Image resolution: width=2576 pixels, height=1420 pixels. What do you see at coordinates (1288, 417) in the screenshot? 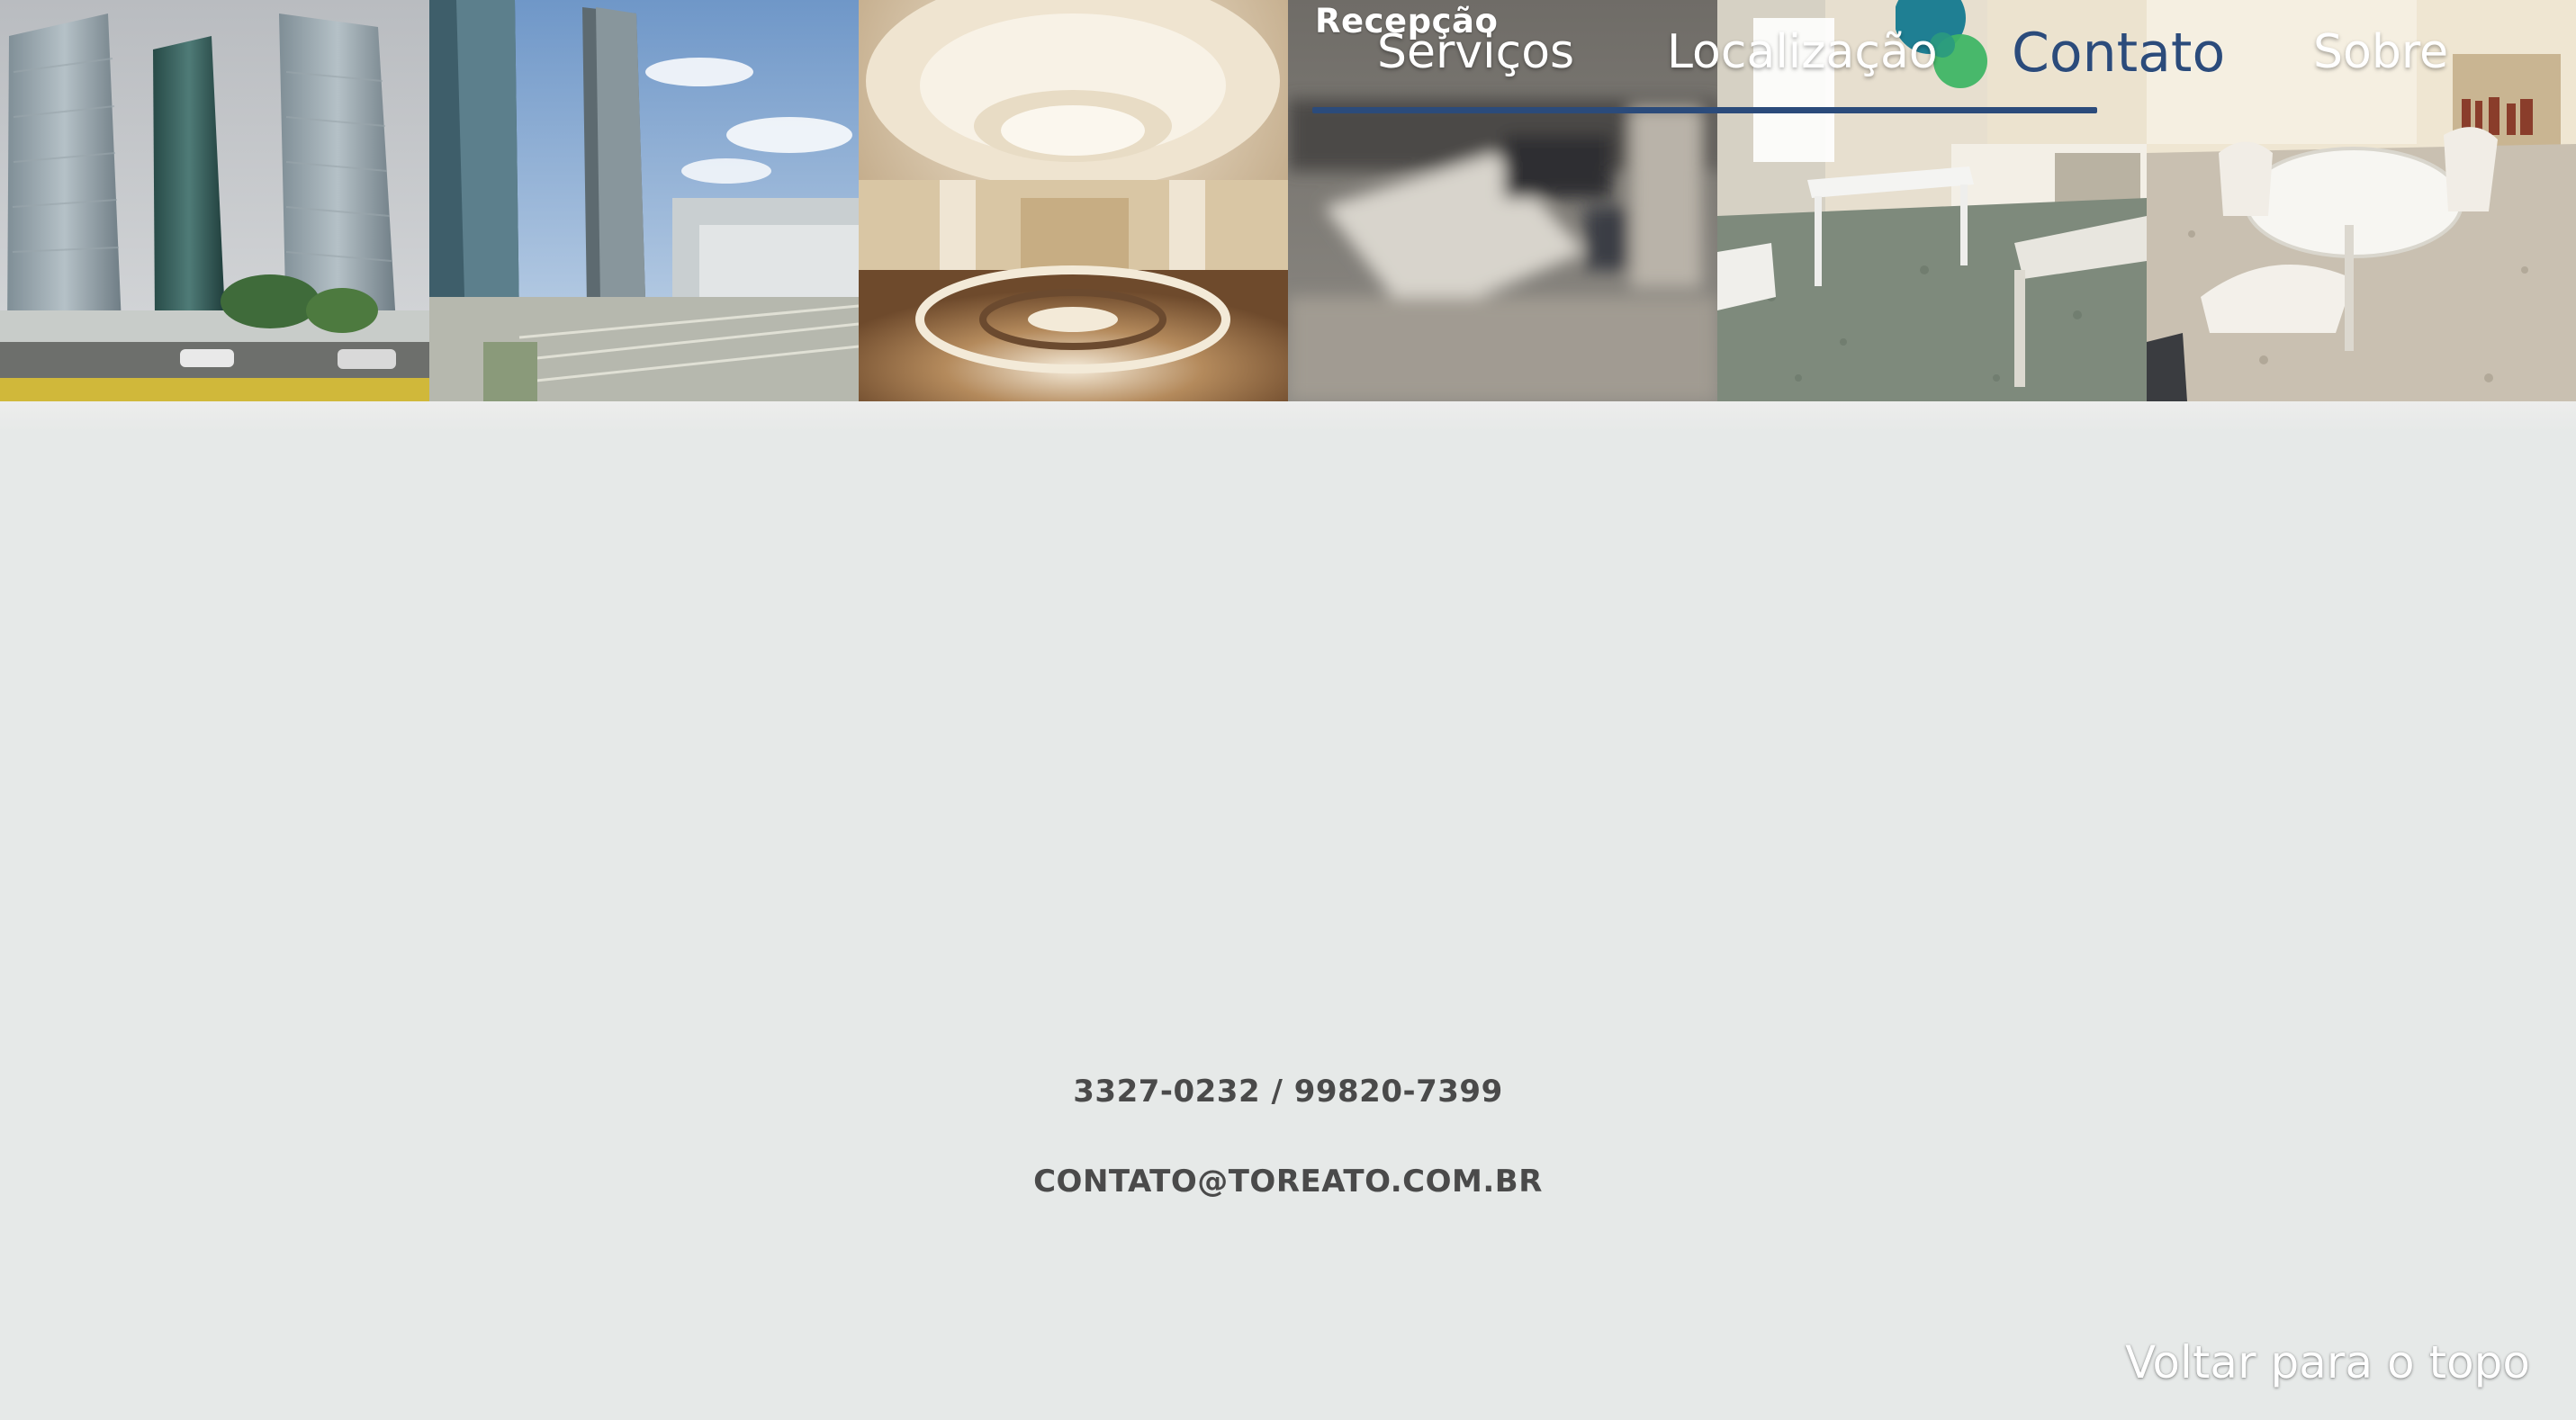
I see `strip-shadow` at bounding box center [1288, 417].